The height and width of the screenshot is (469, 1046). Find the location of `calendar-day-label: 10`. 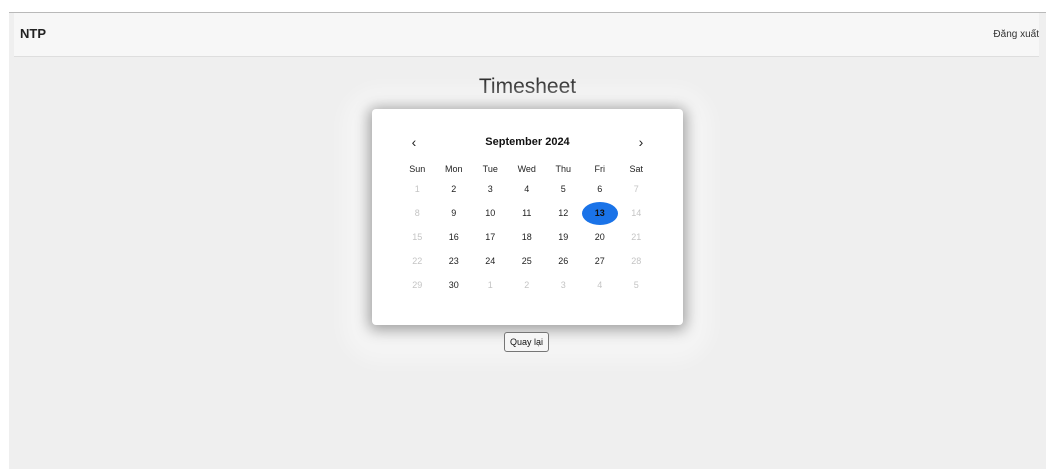

calendar-day-label: 10 is located at coordinates (490, 213).